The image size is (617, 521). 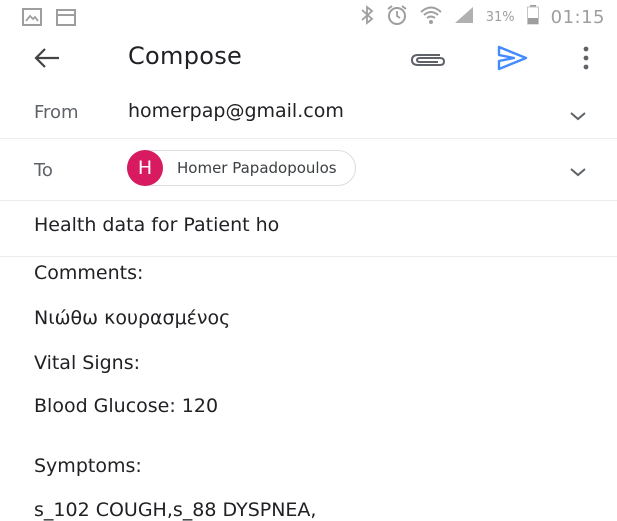 What do you see at coordinates (145, 168) in the screenshot?
I see `avatar: H` at bounding box center [145, 168].